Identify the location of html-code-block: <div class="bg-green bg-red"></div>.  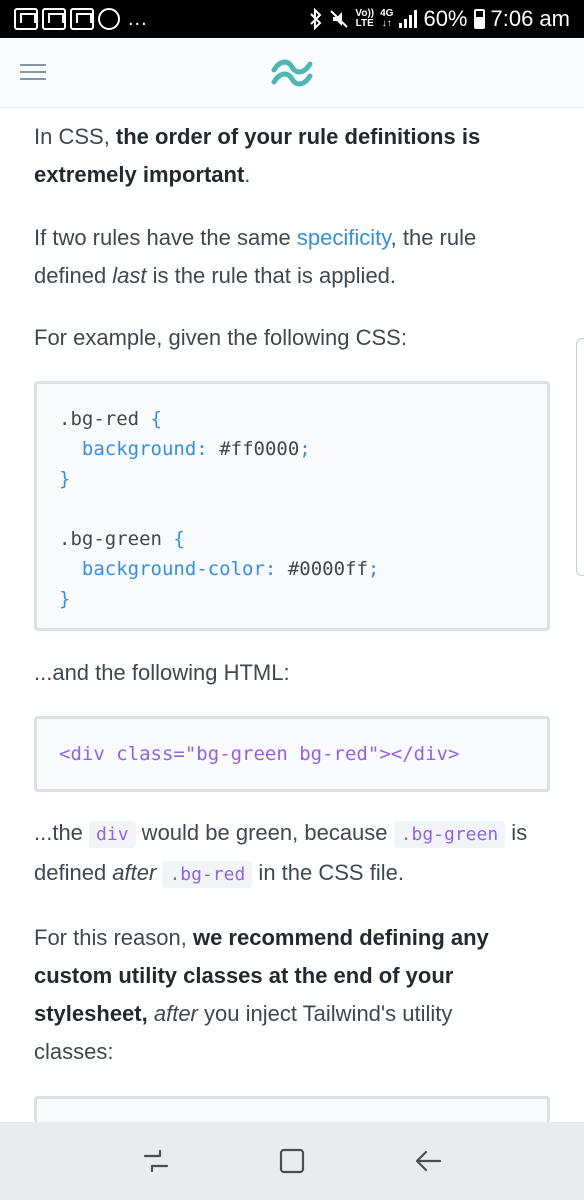
(292, 754).